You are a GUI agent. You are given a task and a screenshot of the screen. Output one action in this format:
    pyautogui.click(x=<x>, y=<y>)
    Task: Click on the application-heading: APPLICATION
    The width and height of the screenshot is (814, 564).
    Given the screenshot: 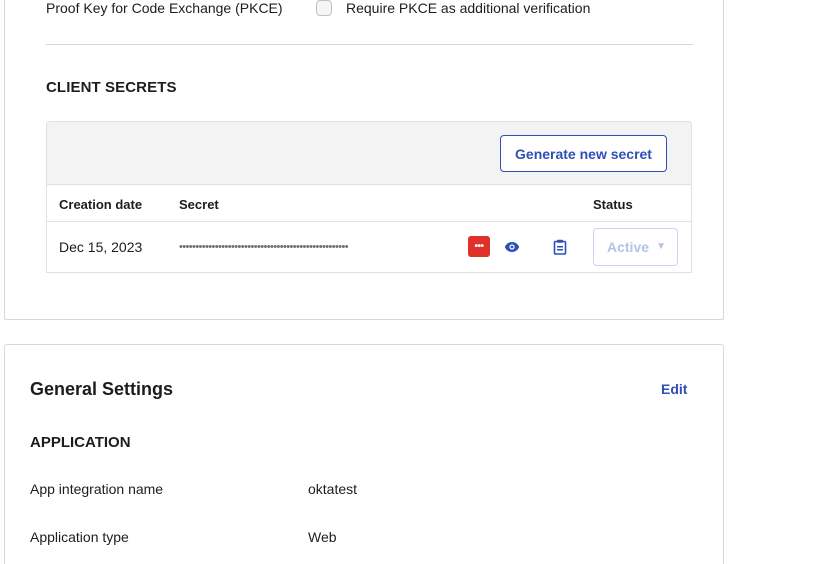 What is the action you would take?
    pyautogui.click(x=80, y=442)
    